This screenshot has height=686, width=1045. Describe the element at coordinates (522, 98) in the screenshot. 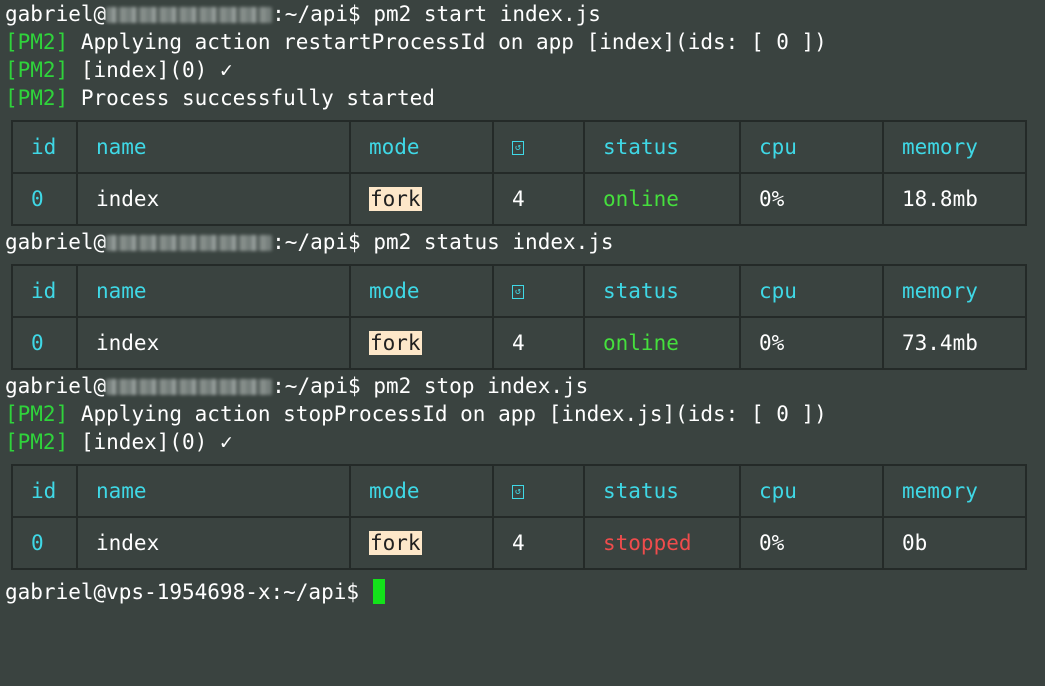

I see `pm2-output-line: [PM2] Process successfully started` at that location.